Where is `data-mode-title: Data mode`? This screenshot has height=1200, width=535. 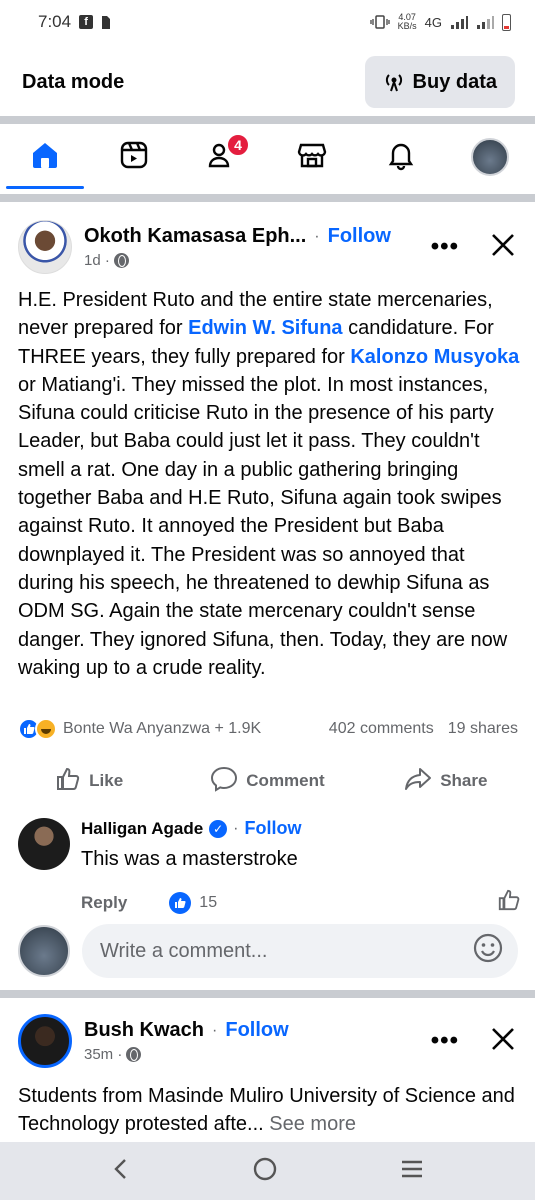 data-mode-title: Data mode is located at coordinates (73, 81).